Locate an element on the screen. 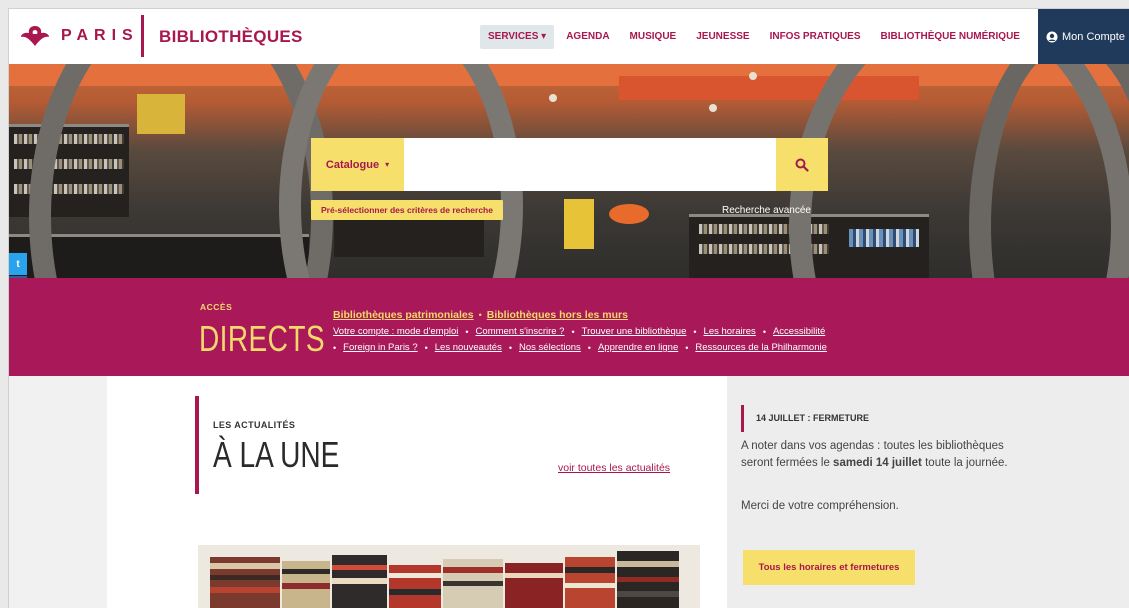 This screenshot has width=1129, height=608. notice-thanks: Merci de votre compréhension. is located at coordinates (820, 506).